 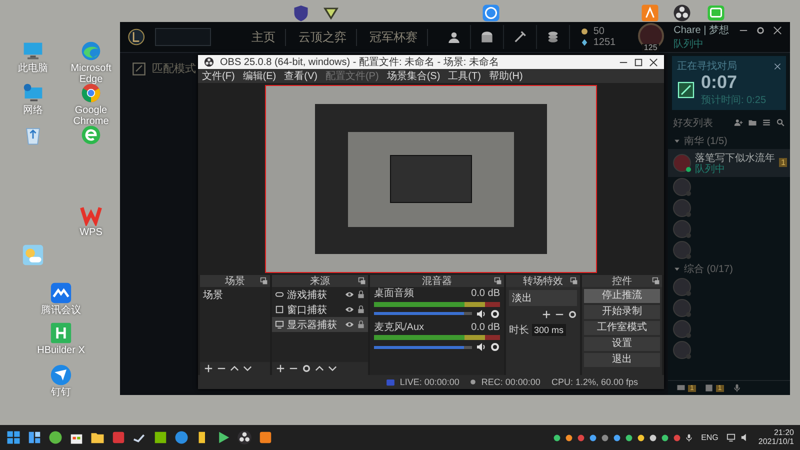 I want to click on search-icon, so click(x=780, y=123).